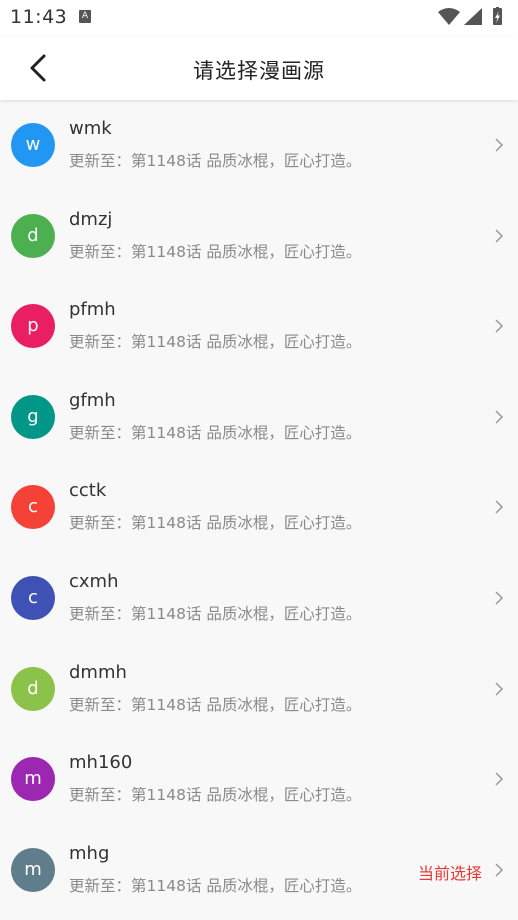 This screenshot has width=518, height=920. Describe the element at coordinates (39, 17) in the screenshot. I see `status-time: 11:43` at that location.